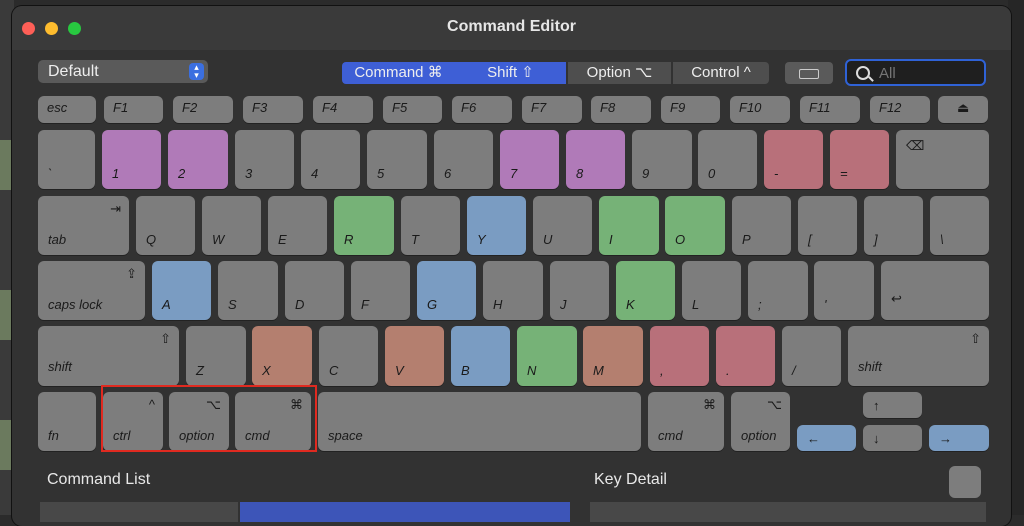 The image size is (1024, 526). Describe the element at coordinates (613, 356) in the screenshot. I see `key-m: M` at that location.